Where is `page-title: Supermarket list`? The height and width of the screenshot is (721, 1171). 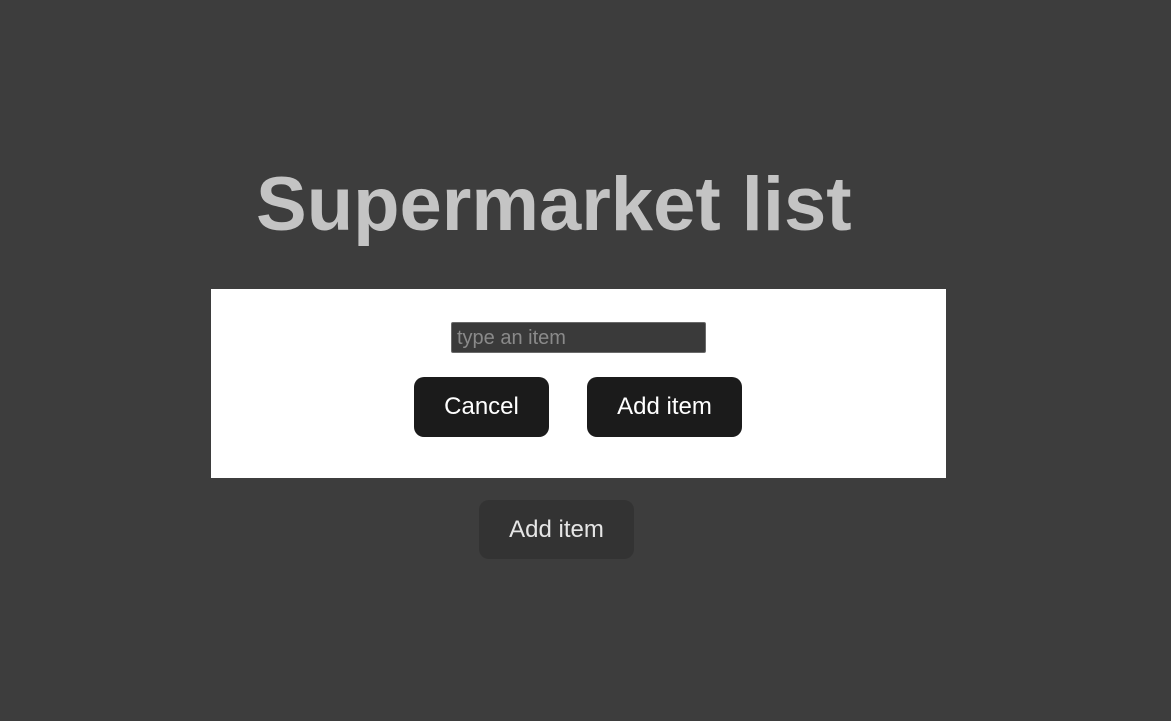
page-title: Supermarket list is located at coordinates (554, 204).